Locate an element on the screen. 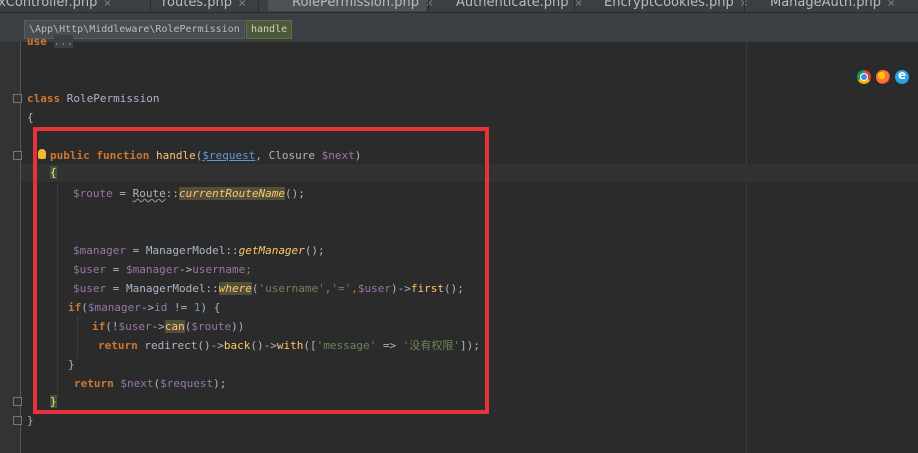 The width and height of the screenshot is (918, 453). fold-class-icon is located at coordinates (17, 98).